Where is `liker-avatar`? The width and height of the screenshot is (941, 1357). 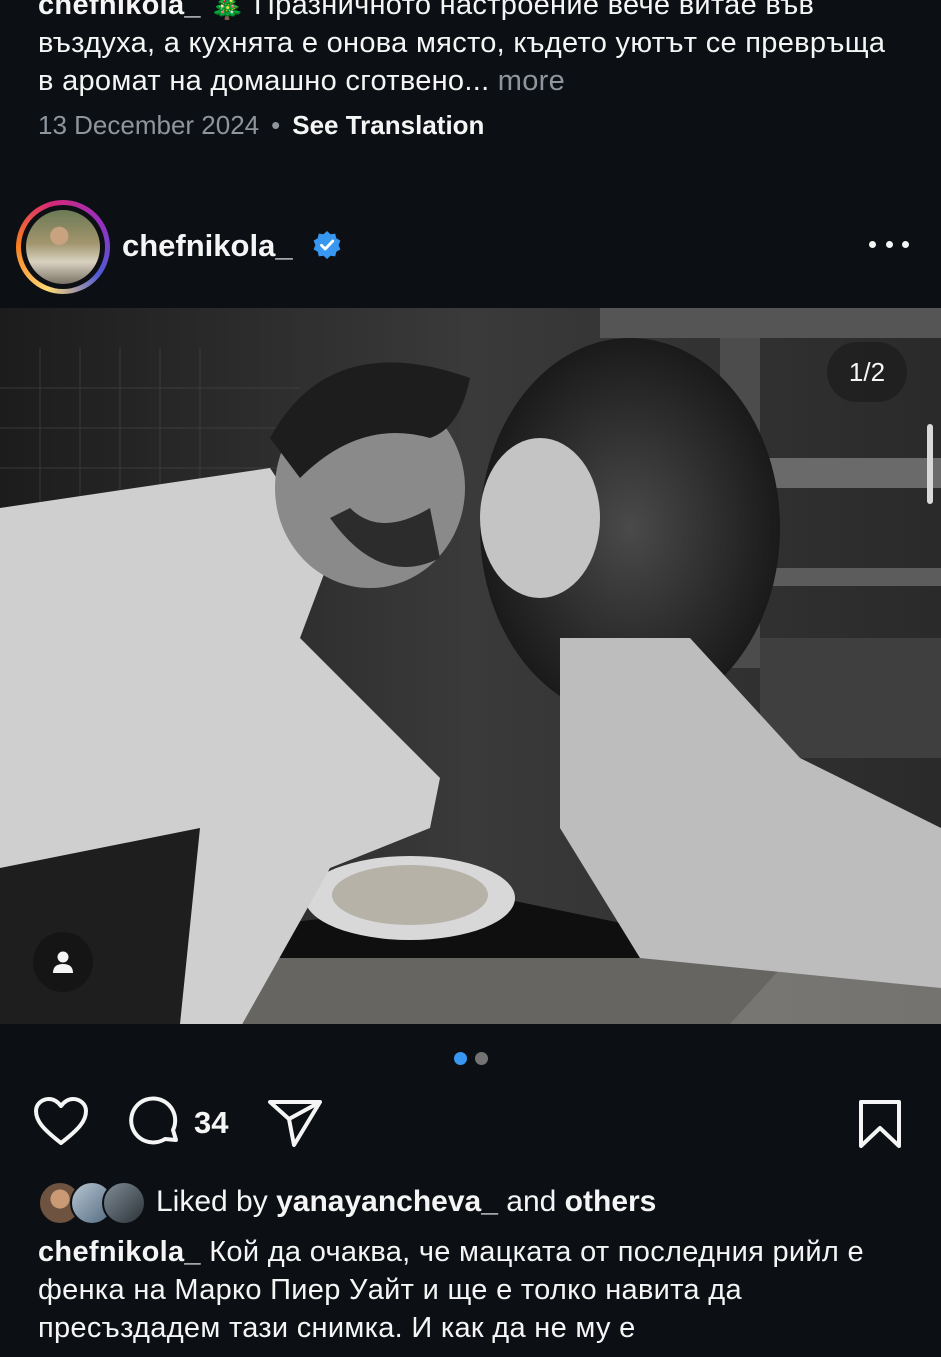 liker-avatar is located at coordinates (124, 1203).